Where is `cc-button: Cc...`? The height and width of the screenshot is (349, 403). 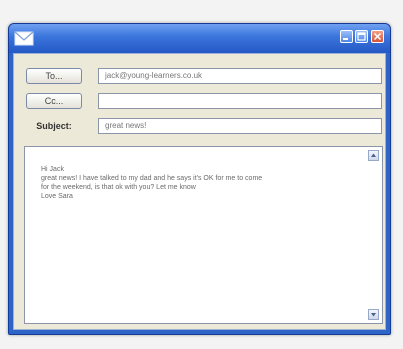 cc-button: Cc... is located at coordinates (54, 101).